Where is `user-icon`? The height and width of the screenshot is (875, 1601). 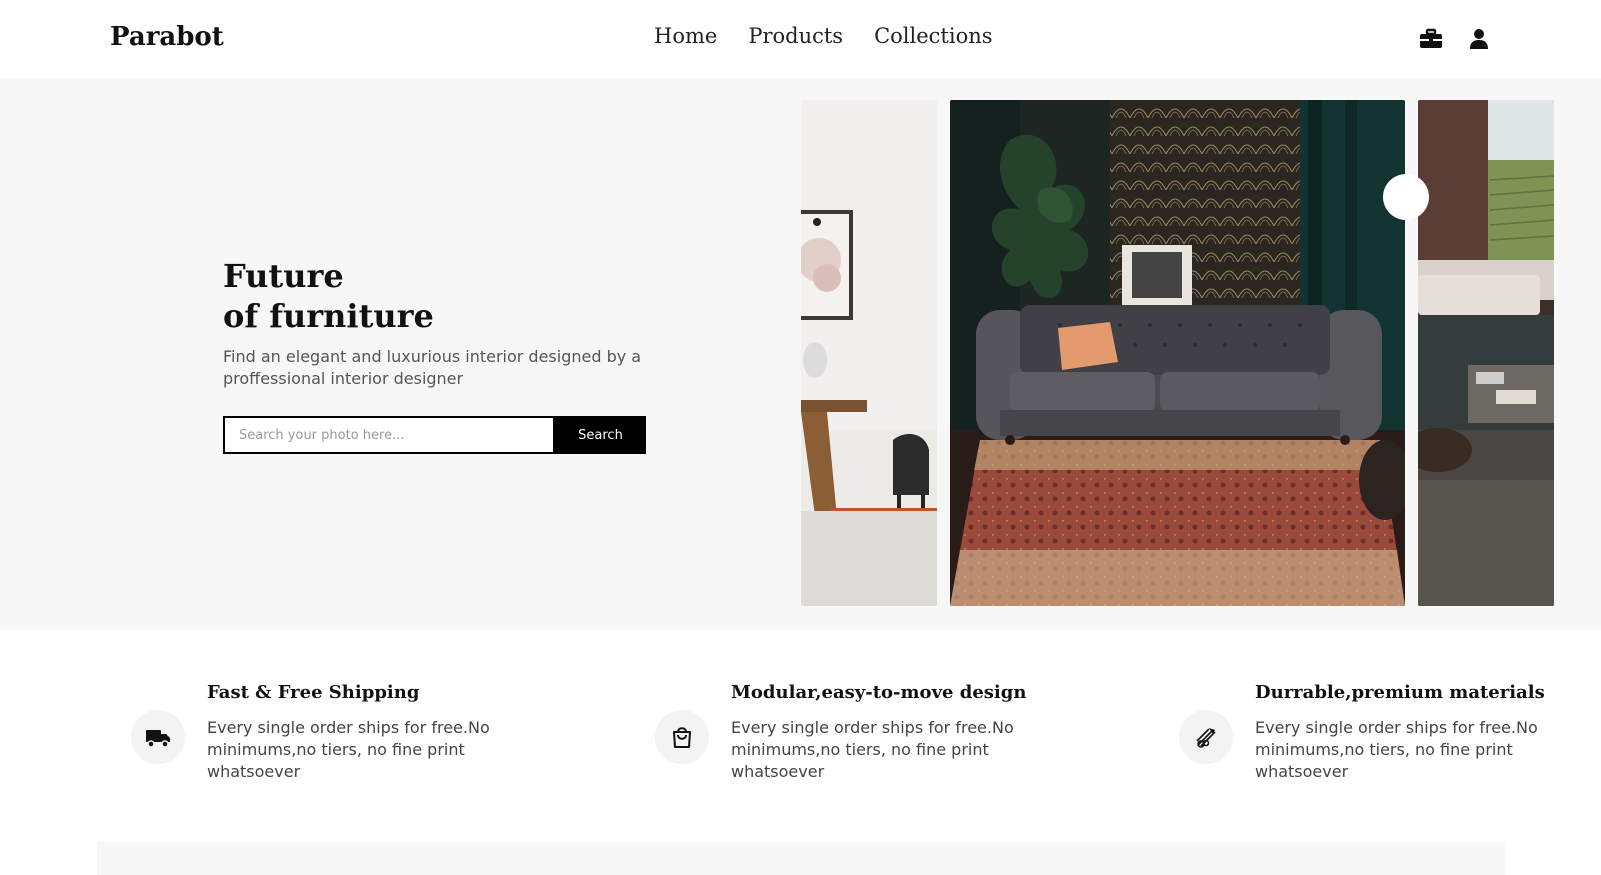 user-icon is located at coordinates (1479, 39).